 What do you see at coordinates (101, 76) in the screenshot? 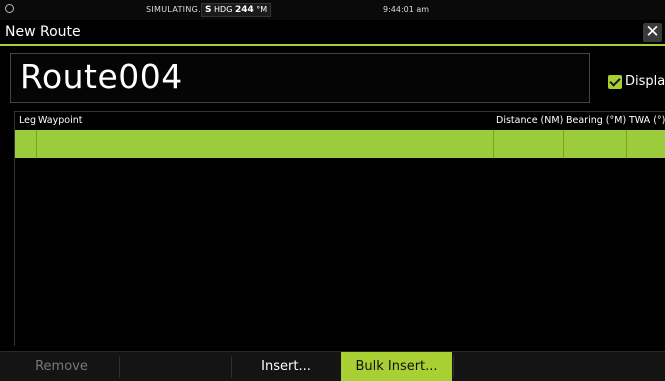
I see `route-name-value: Route004` at bounding box center [101, 76].